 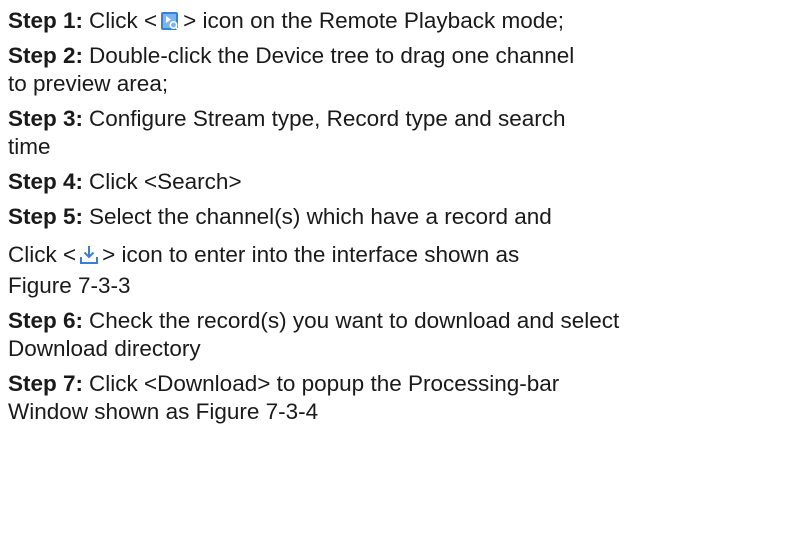 What do you see at coordinates (42, 254) in the screenshot?
I see `step-5-text-before: Click <` at bounding box center [42, 254].